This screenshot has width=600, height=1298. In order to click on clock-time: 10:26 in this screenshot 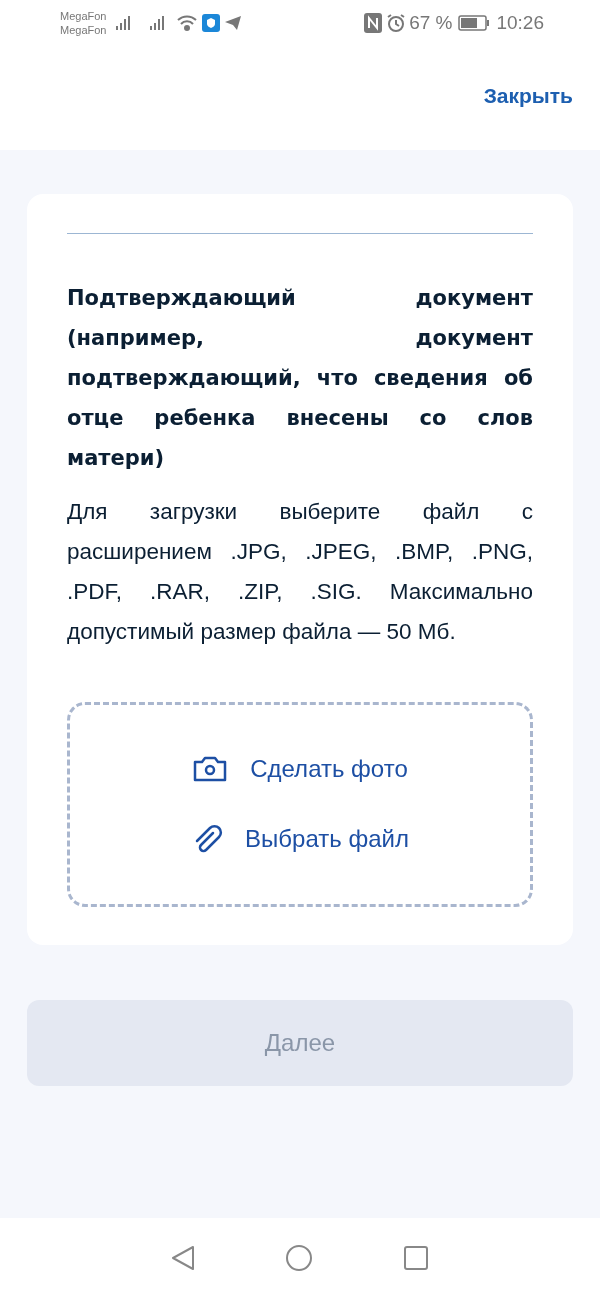, I will do `click(520, 23)`.